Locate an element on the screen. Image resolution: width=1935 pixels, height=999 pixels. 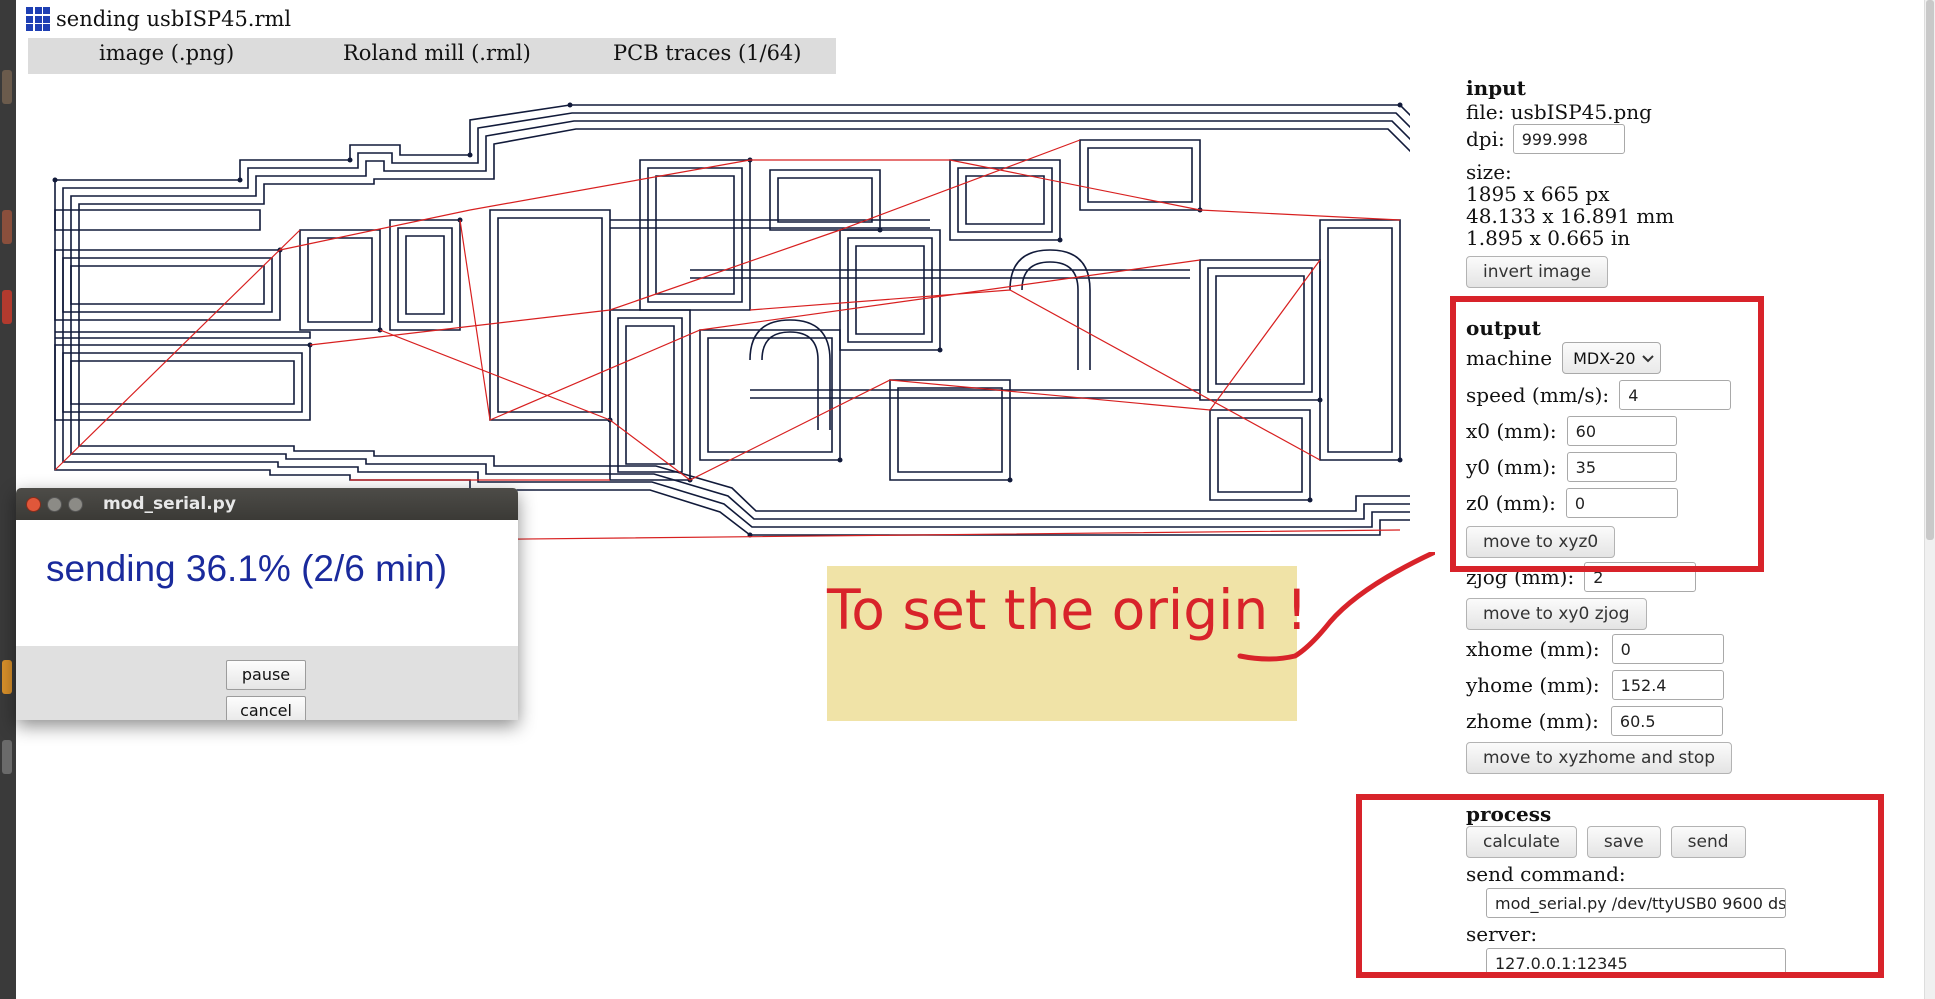
app-grid-icon is located at coordinates (38, 19).